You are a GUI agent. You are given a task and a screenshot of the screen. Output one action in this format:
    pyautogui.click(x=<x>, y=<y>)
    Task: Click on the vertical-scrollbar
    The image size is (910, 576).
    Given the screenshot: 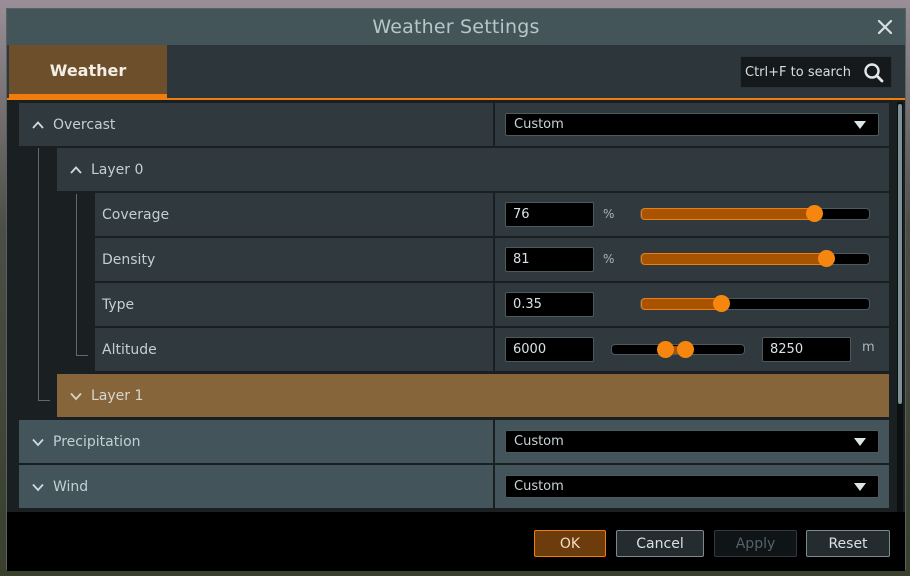 What is the action you would take?
    pyautogui.click(x=900, y=307)
    